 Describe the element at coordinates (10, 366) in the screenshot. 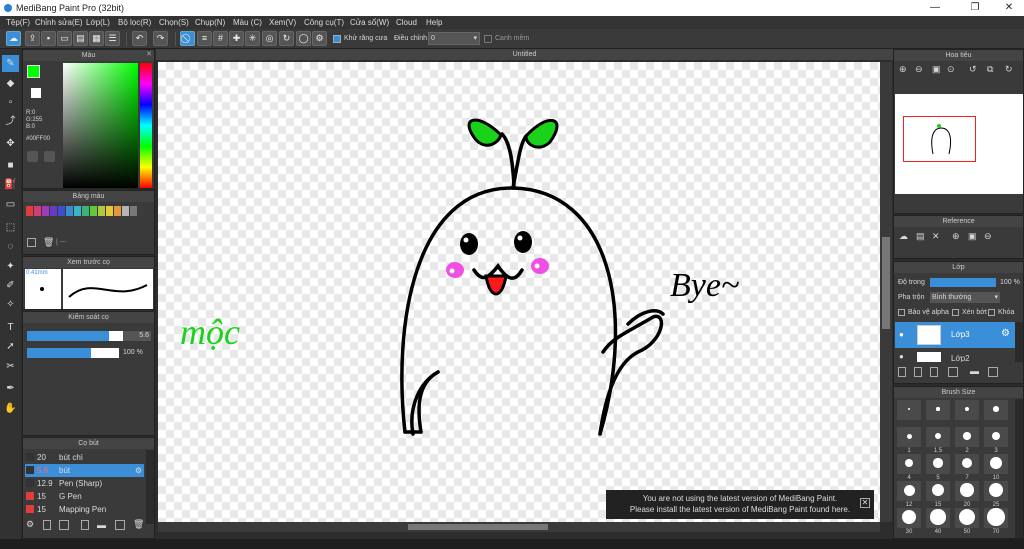

I see `divide-tool-icon: ✂` at that location.